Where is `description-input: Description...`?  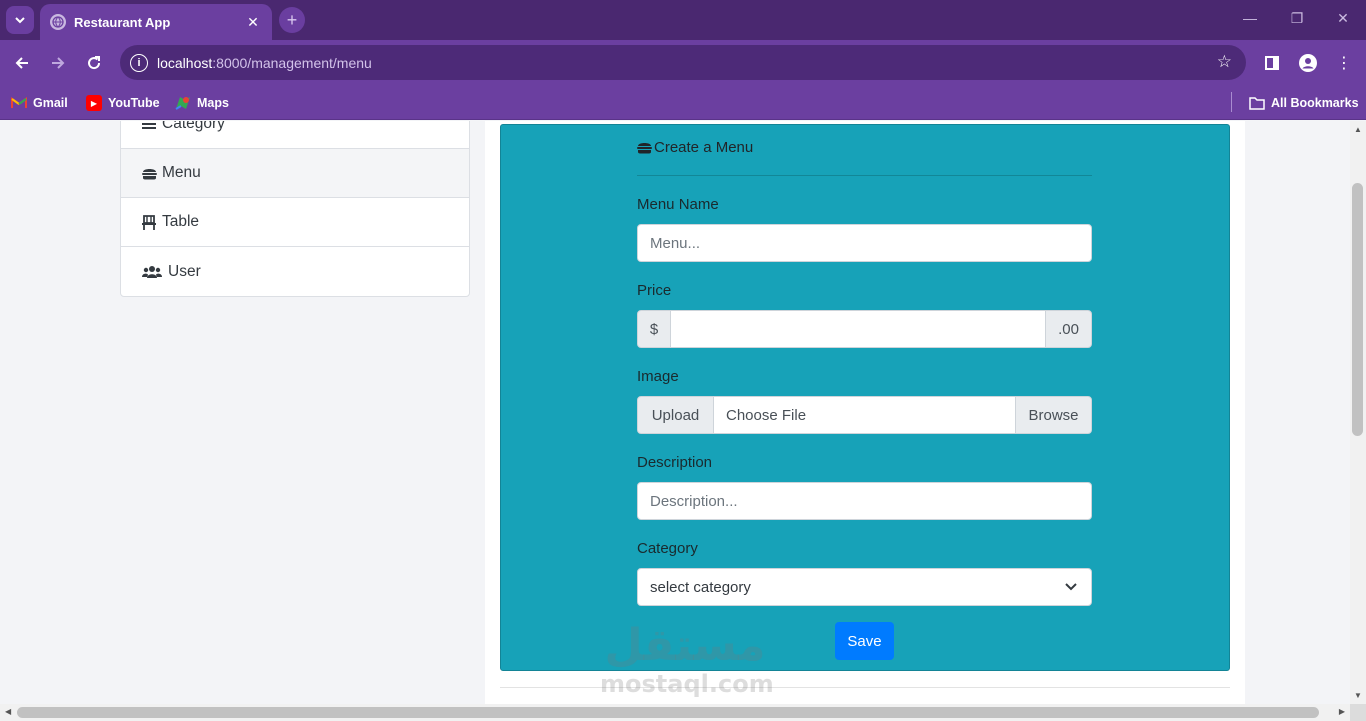 description-input: Description... is located at coordinates (864, 501).